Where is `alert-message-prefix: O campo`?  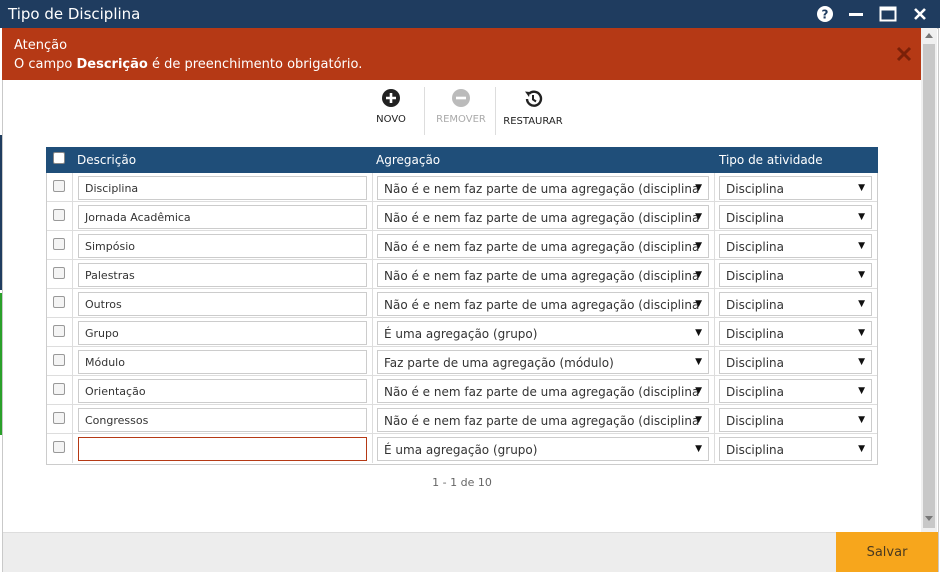
alert-message-prefix: O campo is located at coordinates (45, 64).